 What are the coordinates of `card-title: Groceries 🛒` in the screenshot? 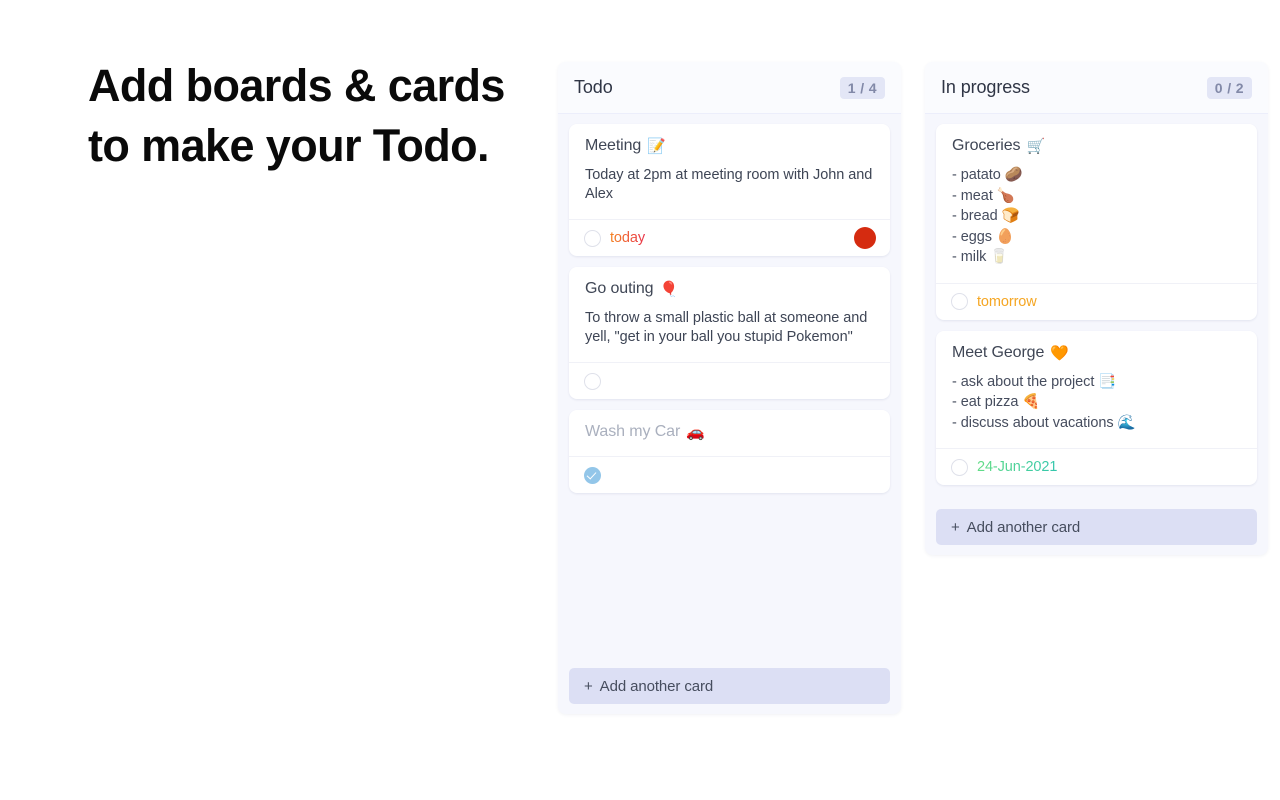 It's located at (1096, 146).